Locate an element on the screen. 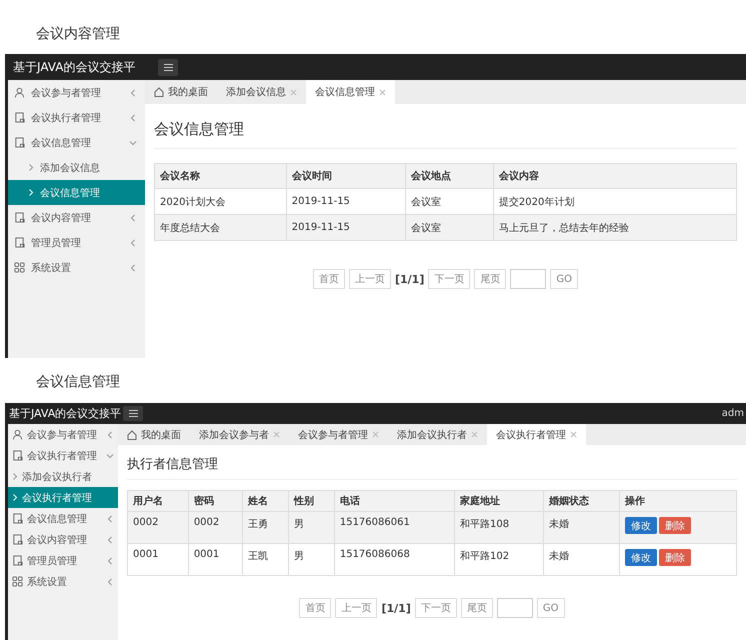  table-cell: 马上元旦了，总结去年的经验 is located at coordinates (614, 227).